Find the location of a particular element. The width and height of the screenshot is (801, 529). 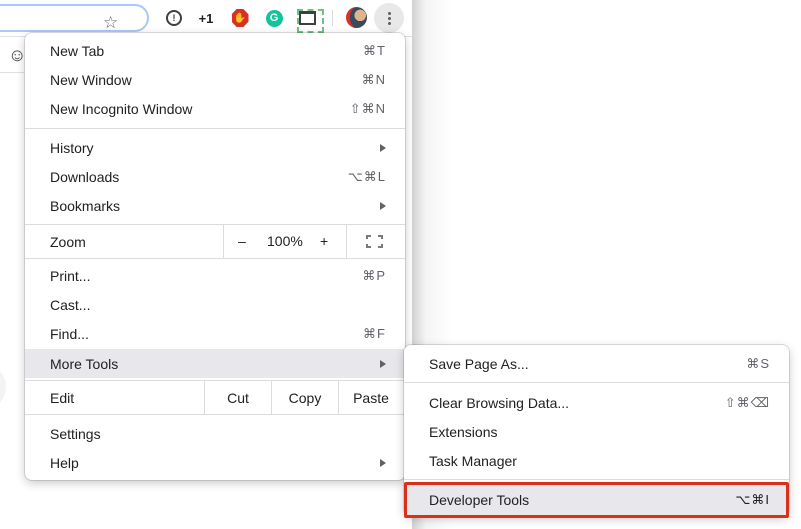

profile-avatar is located at coordinates (356, 17).